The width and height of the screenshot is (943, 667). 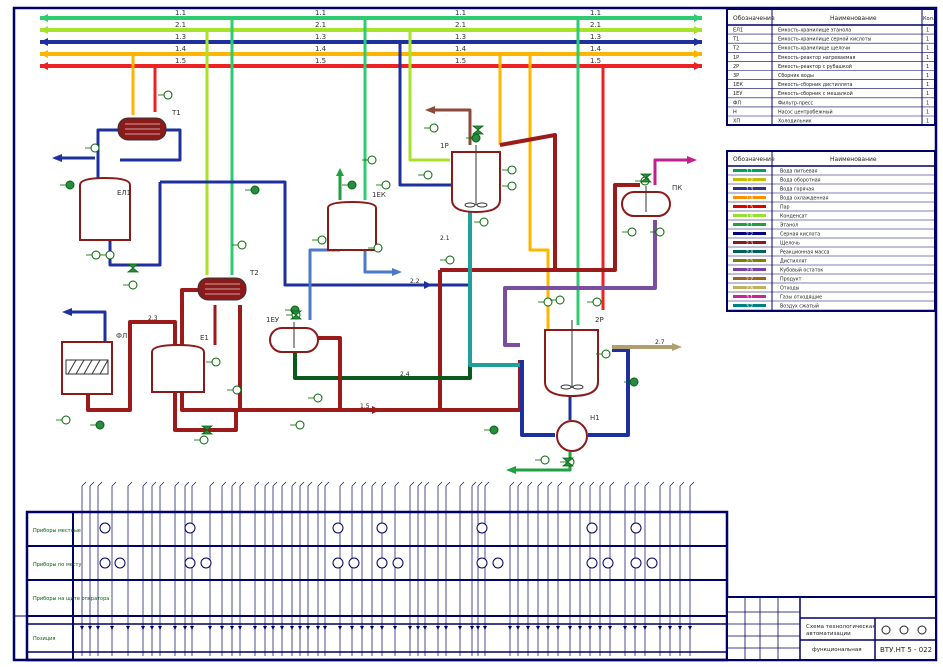 I want to click on legend-row-name: Емкость-хранилище серной кислоты, so click(x=825, y=39).